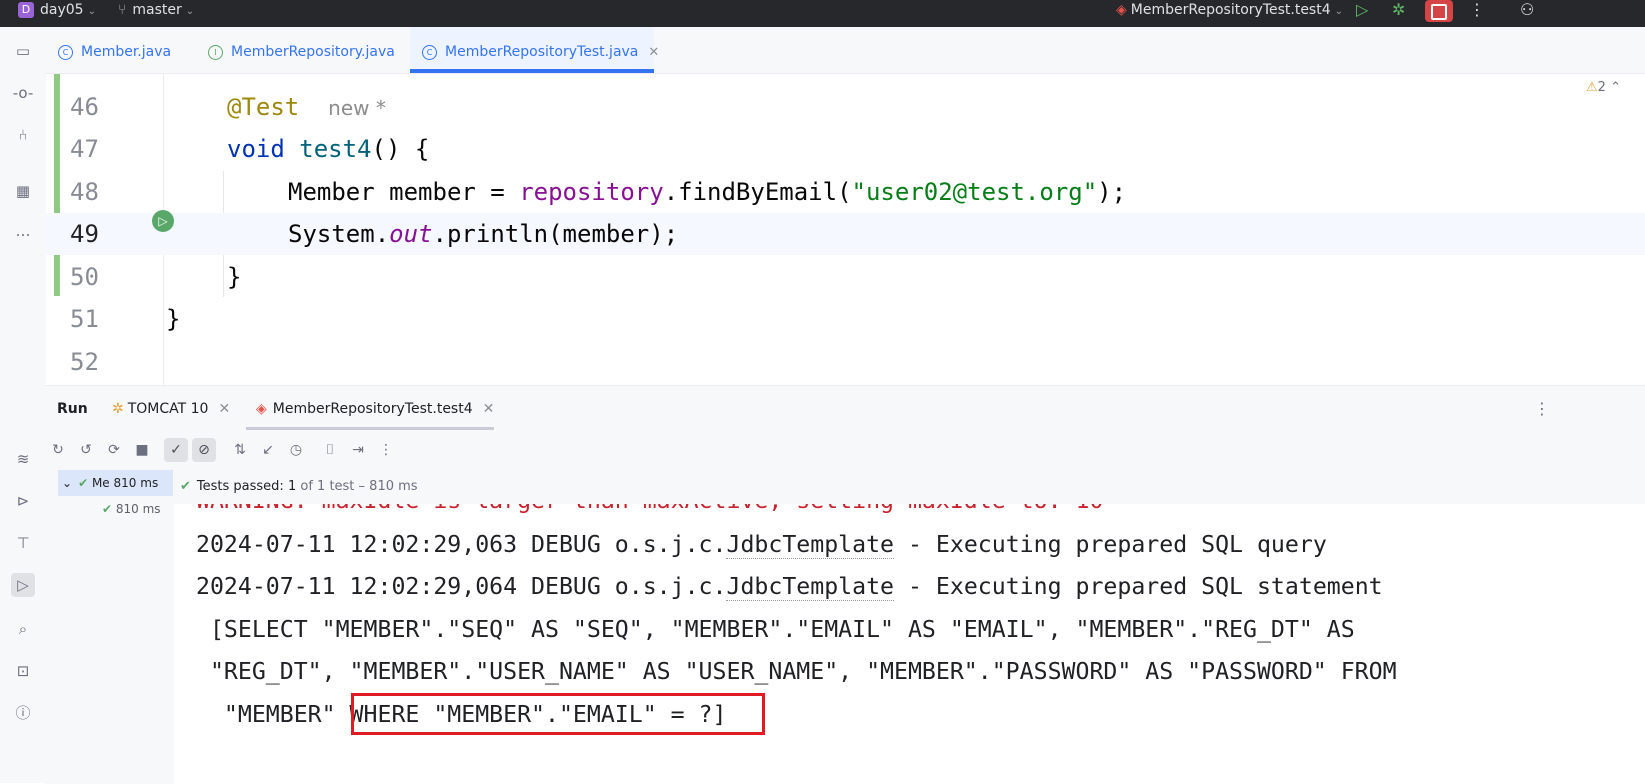  What do you see at coordinates (268, 450) in the screenshot?
I see `collapse-icon: ↙` at bounding box center [268, 450].